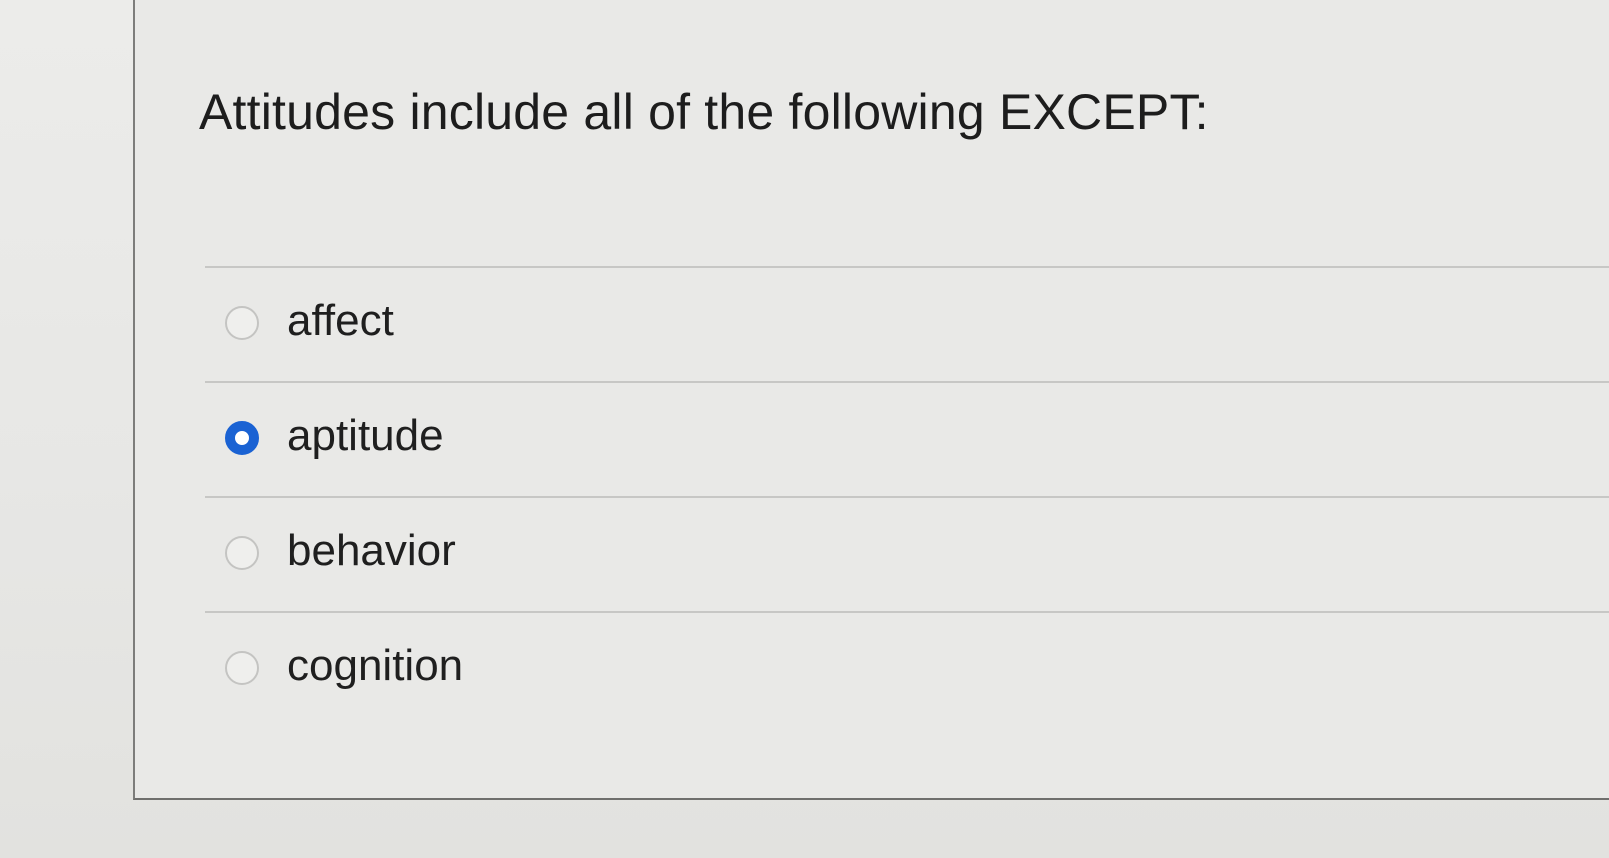  What do you see at coordinates (371, 550) in the screenshot?
I see `answer-label-behavior: behavior` at bounding box center [371, 550].